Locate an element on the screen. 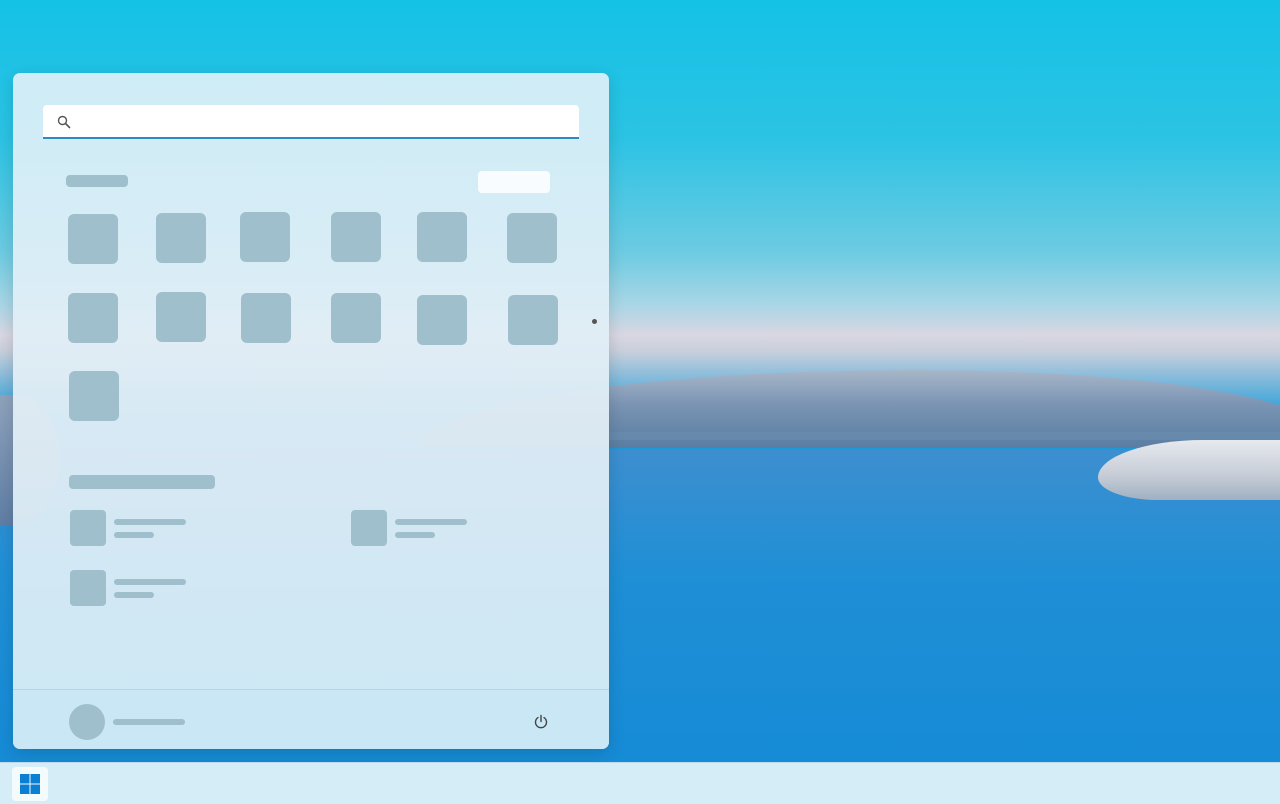 This screenshot has width=1280, height=804. recommended-section-label is located at coordinates (142, 482).